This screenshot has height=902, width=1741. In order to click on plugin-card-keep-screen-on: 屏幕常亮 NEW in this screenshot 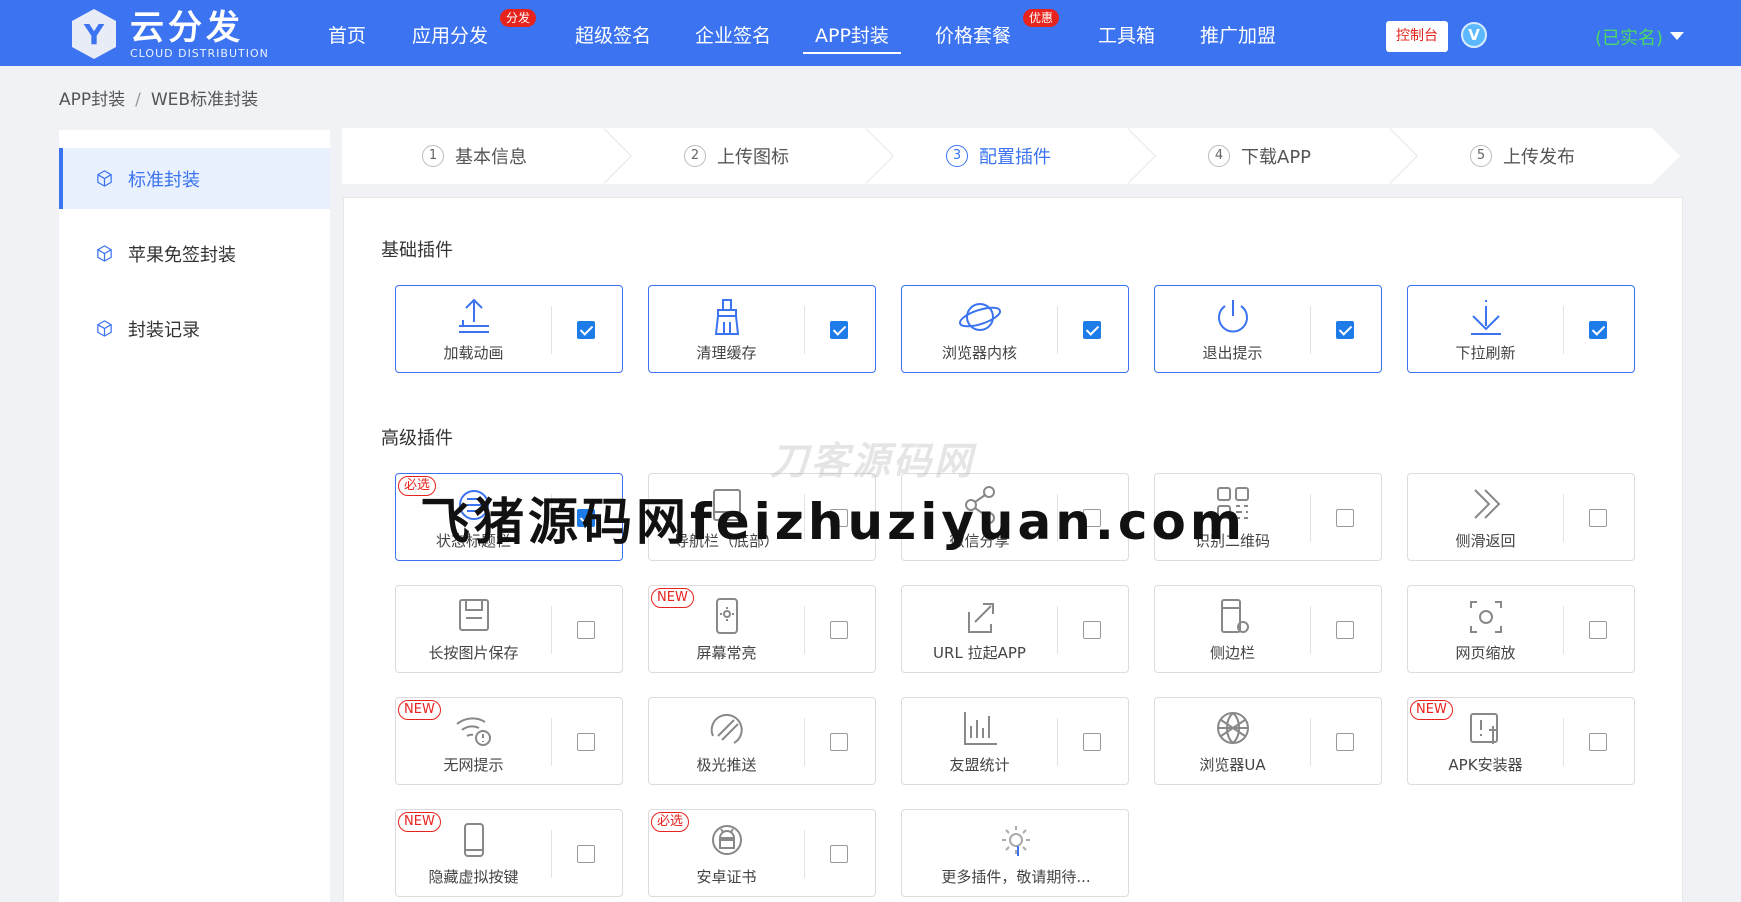, I will do `click(762, 629)`.